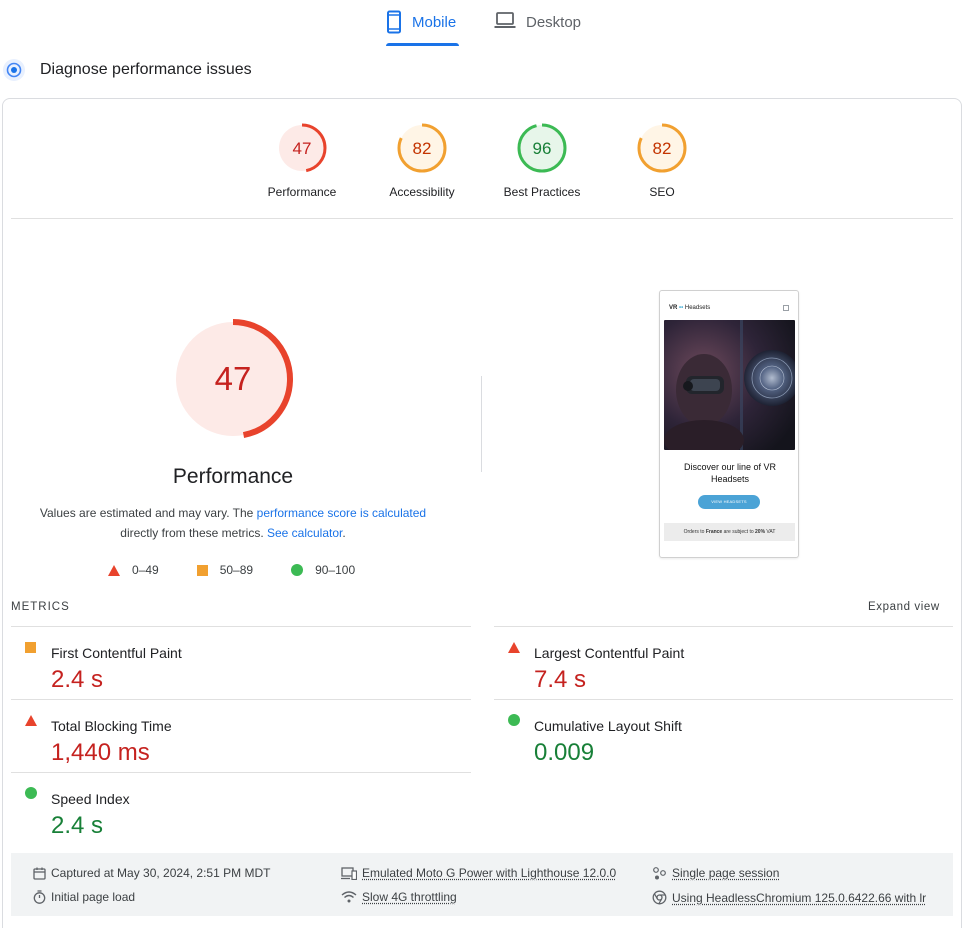 Image resolution: width=969 pixels, height=928 pixels. Describe the element at coordinates (231, 668) in the screenshot. I see `metric-fcp: First Contentful Paint 2.4 s` at that location.